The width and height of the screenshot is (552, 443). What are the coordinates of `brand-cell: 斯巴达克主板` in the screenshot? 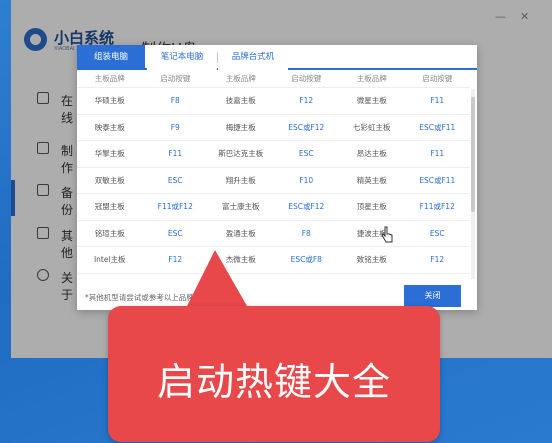 It's located at (241, 153).